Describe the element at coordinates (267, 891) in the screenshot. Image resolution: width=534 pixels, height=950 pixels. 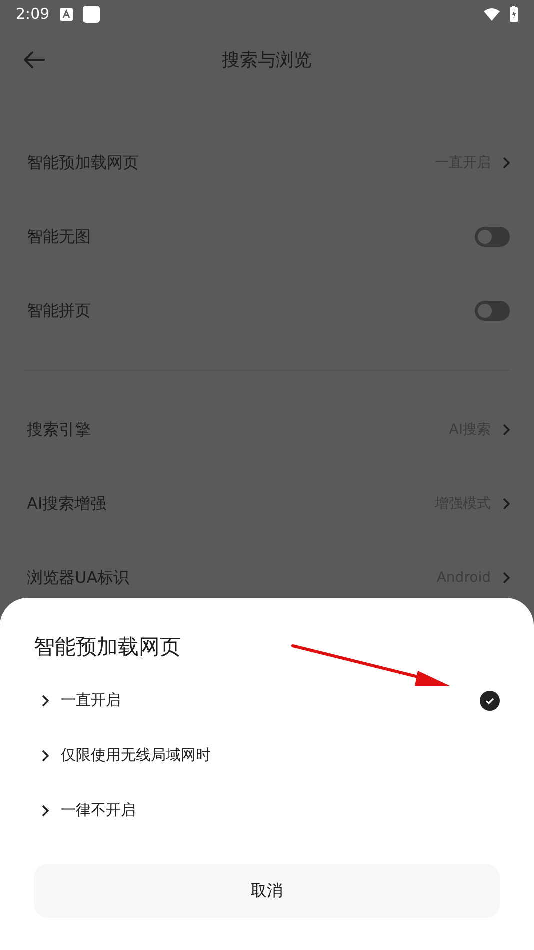
I see `cancel-button: 取消` at that location.